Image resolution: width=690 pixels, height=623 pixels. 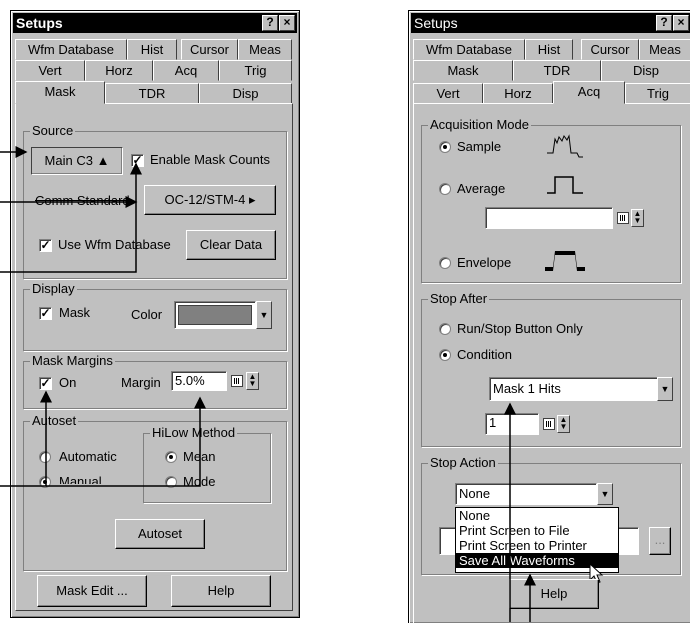 What do you see at coordinates (77, 161) in the screenshot?
I see `source-button: Main C3 ▲` at bounding box center [77, 161].